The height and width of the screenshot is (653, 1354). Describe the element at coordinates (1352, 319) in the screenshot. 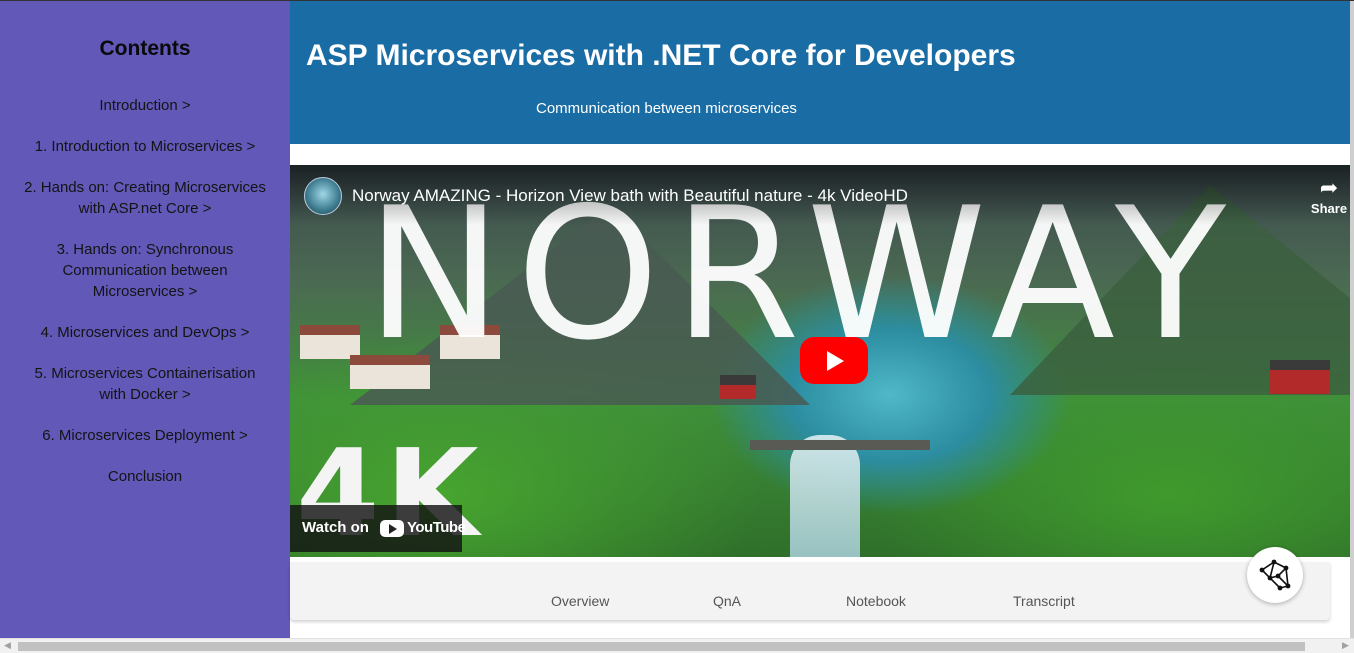

I see `vertical-scrollbar` at that location.